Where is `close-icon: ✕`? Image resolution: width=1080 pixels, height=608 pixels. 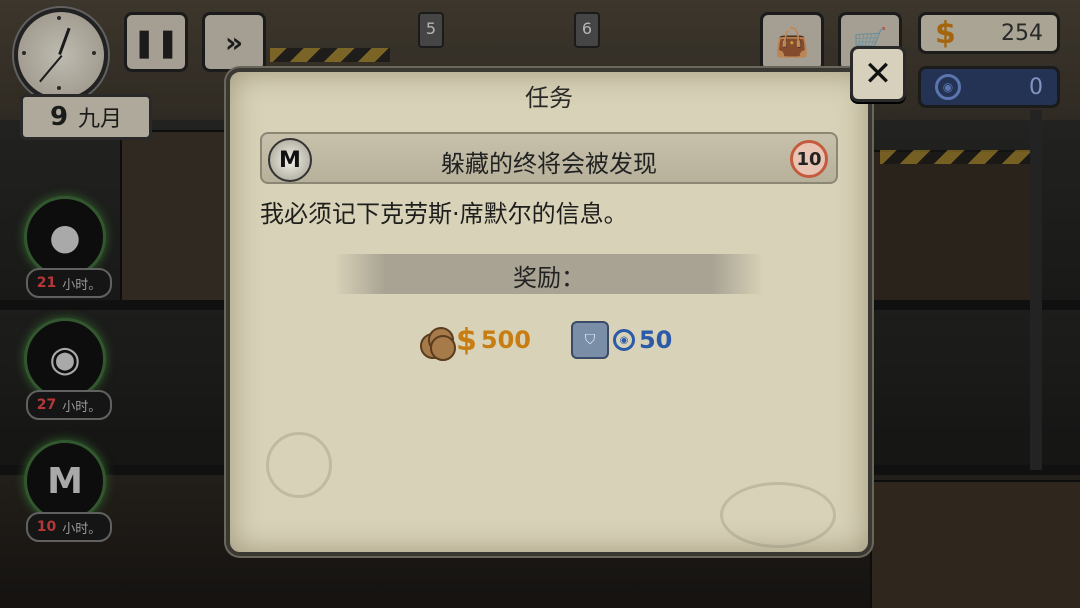
close-icon: ✕ is located at coordinates (878, 74).